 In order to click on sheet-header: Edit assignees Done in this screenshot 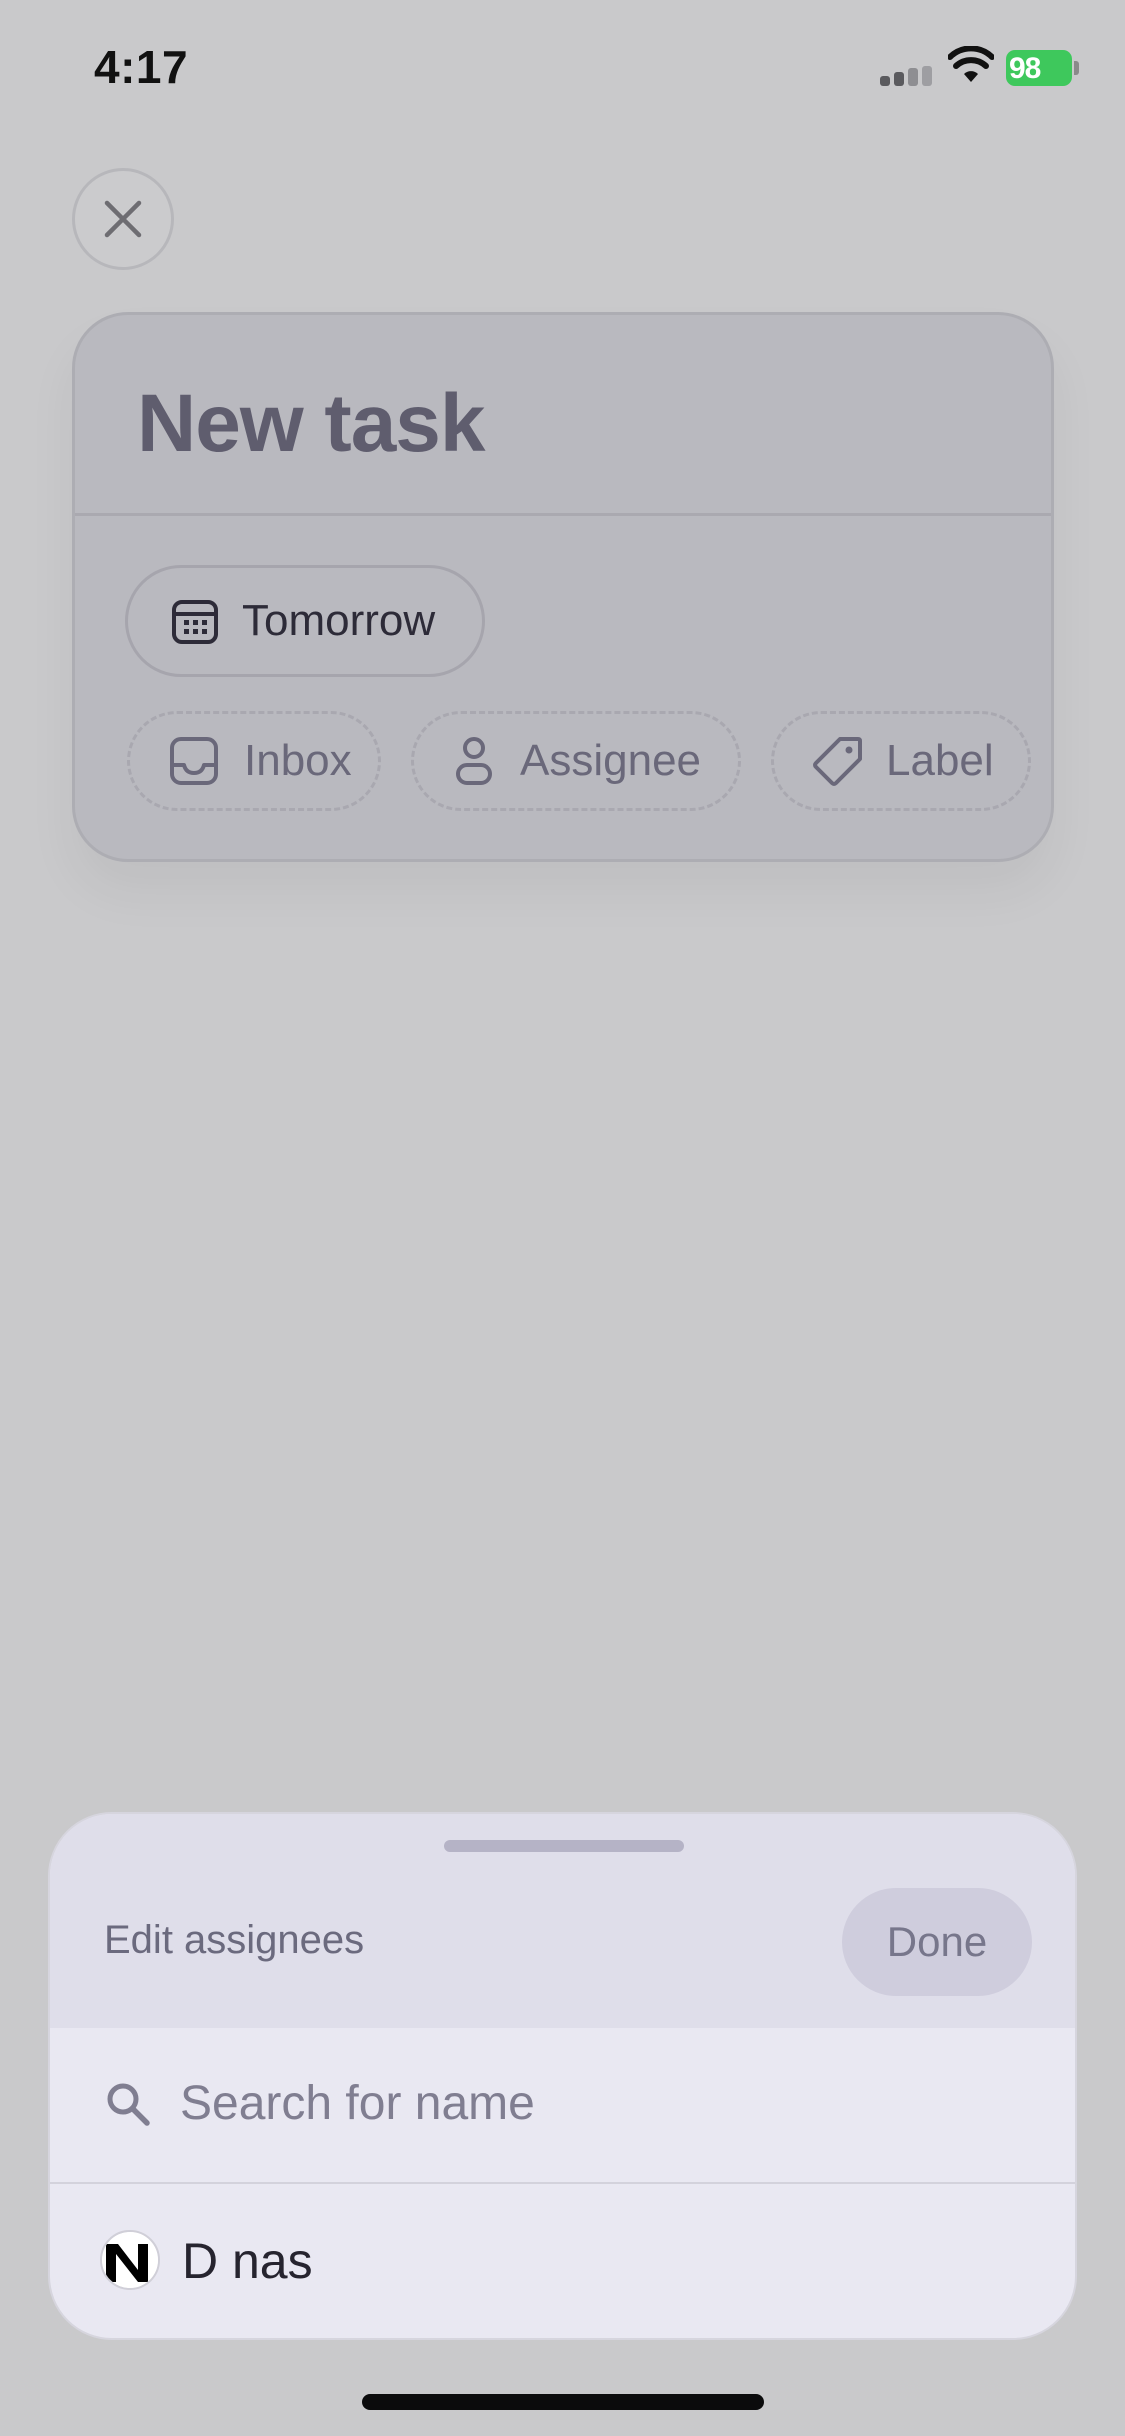, I will do `click(562, 1921)`.